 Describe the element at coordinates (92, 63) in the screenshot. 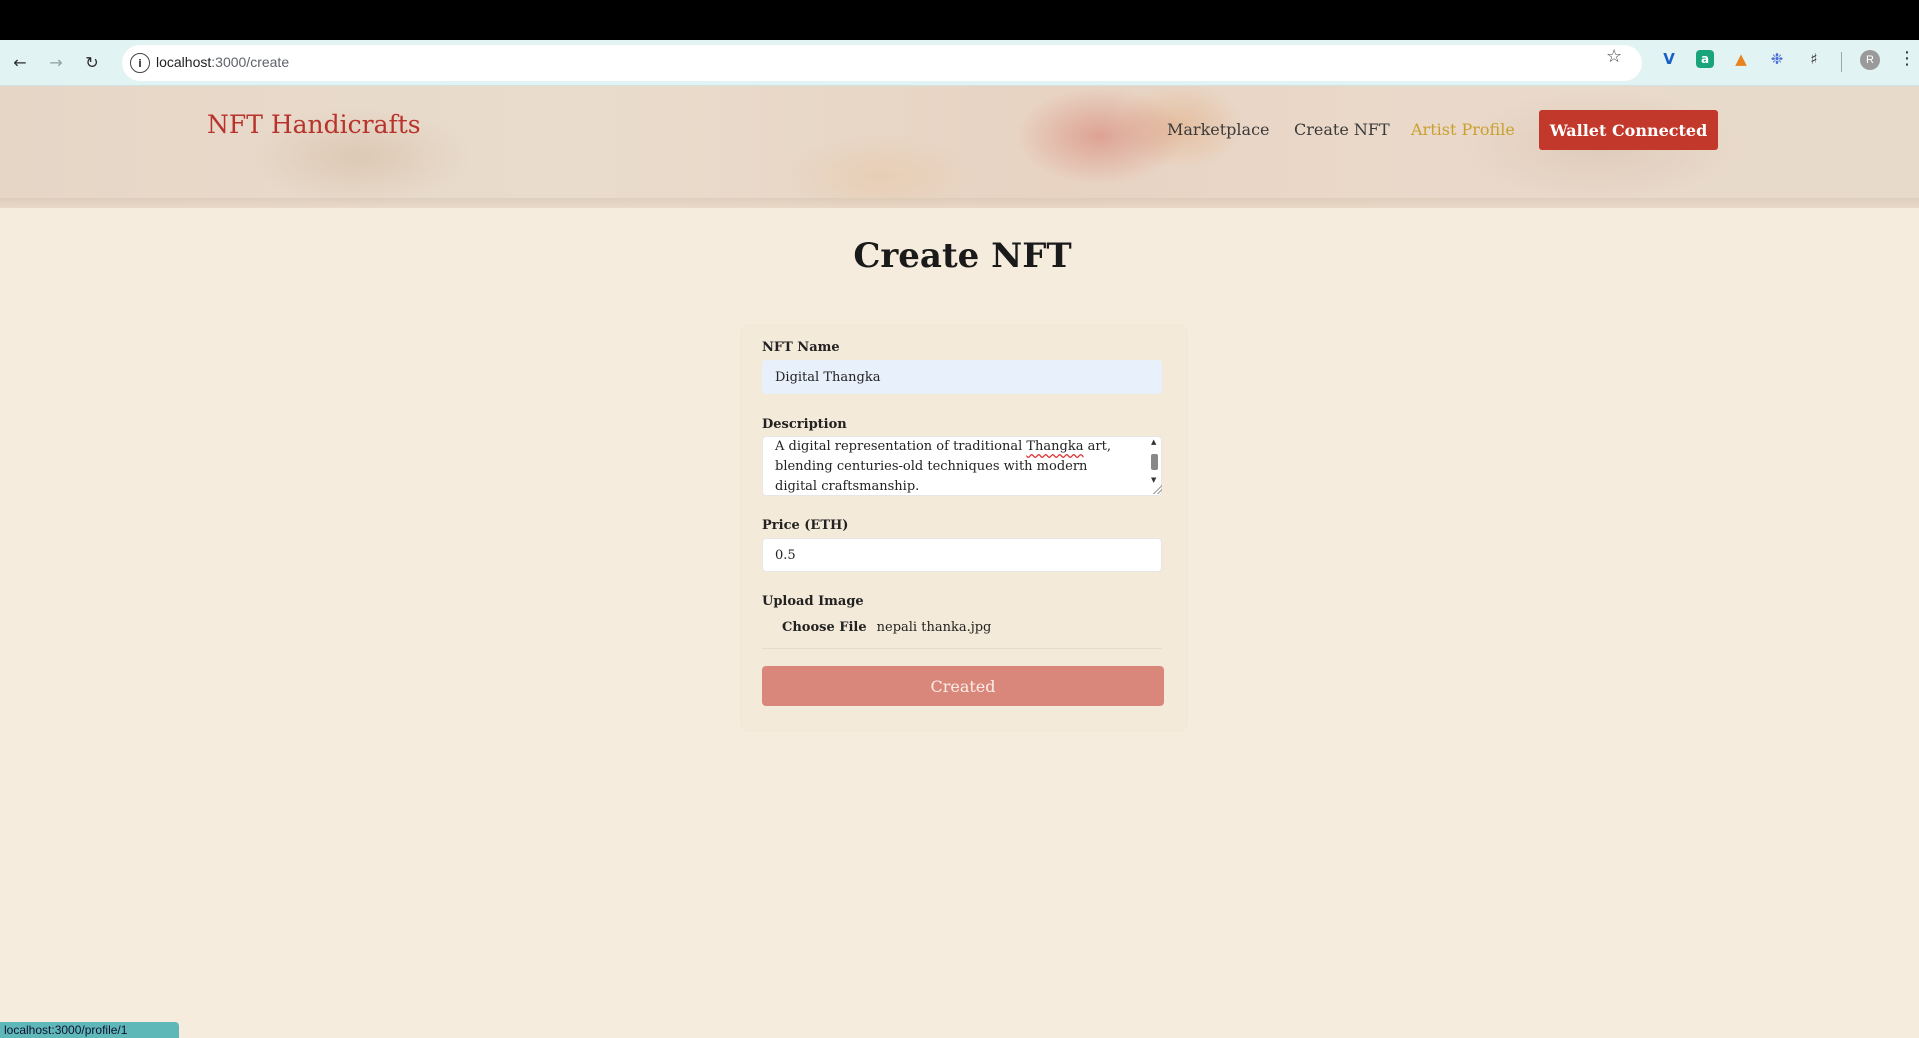

I see `reload-icon: ↻` at that location.